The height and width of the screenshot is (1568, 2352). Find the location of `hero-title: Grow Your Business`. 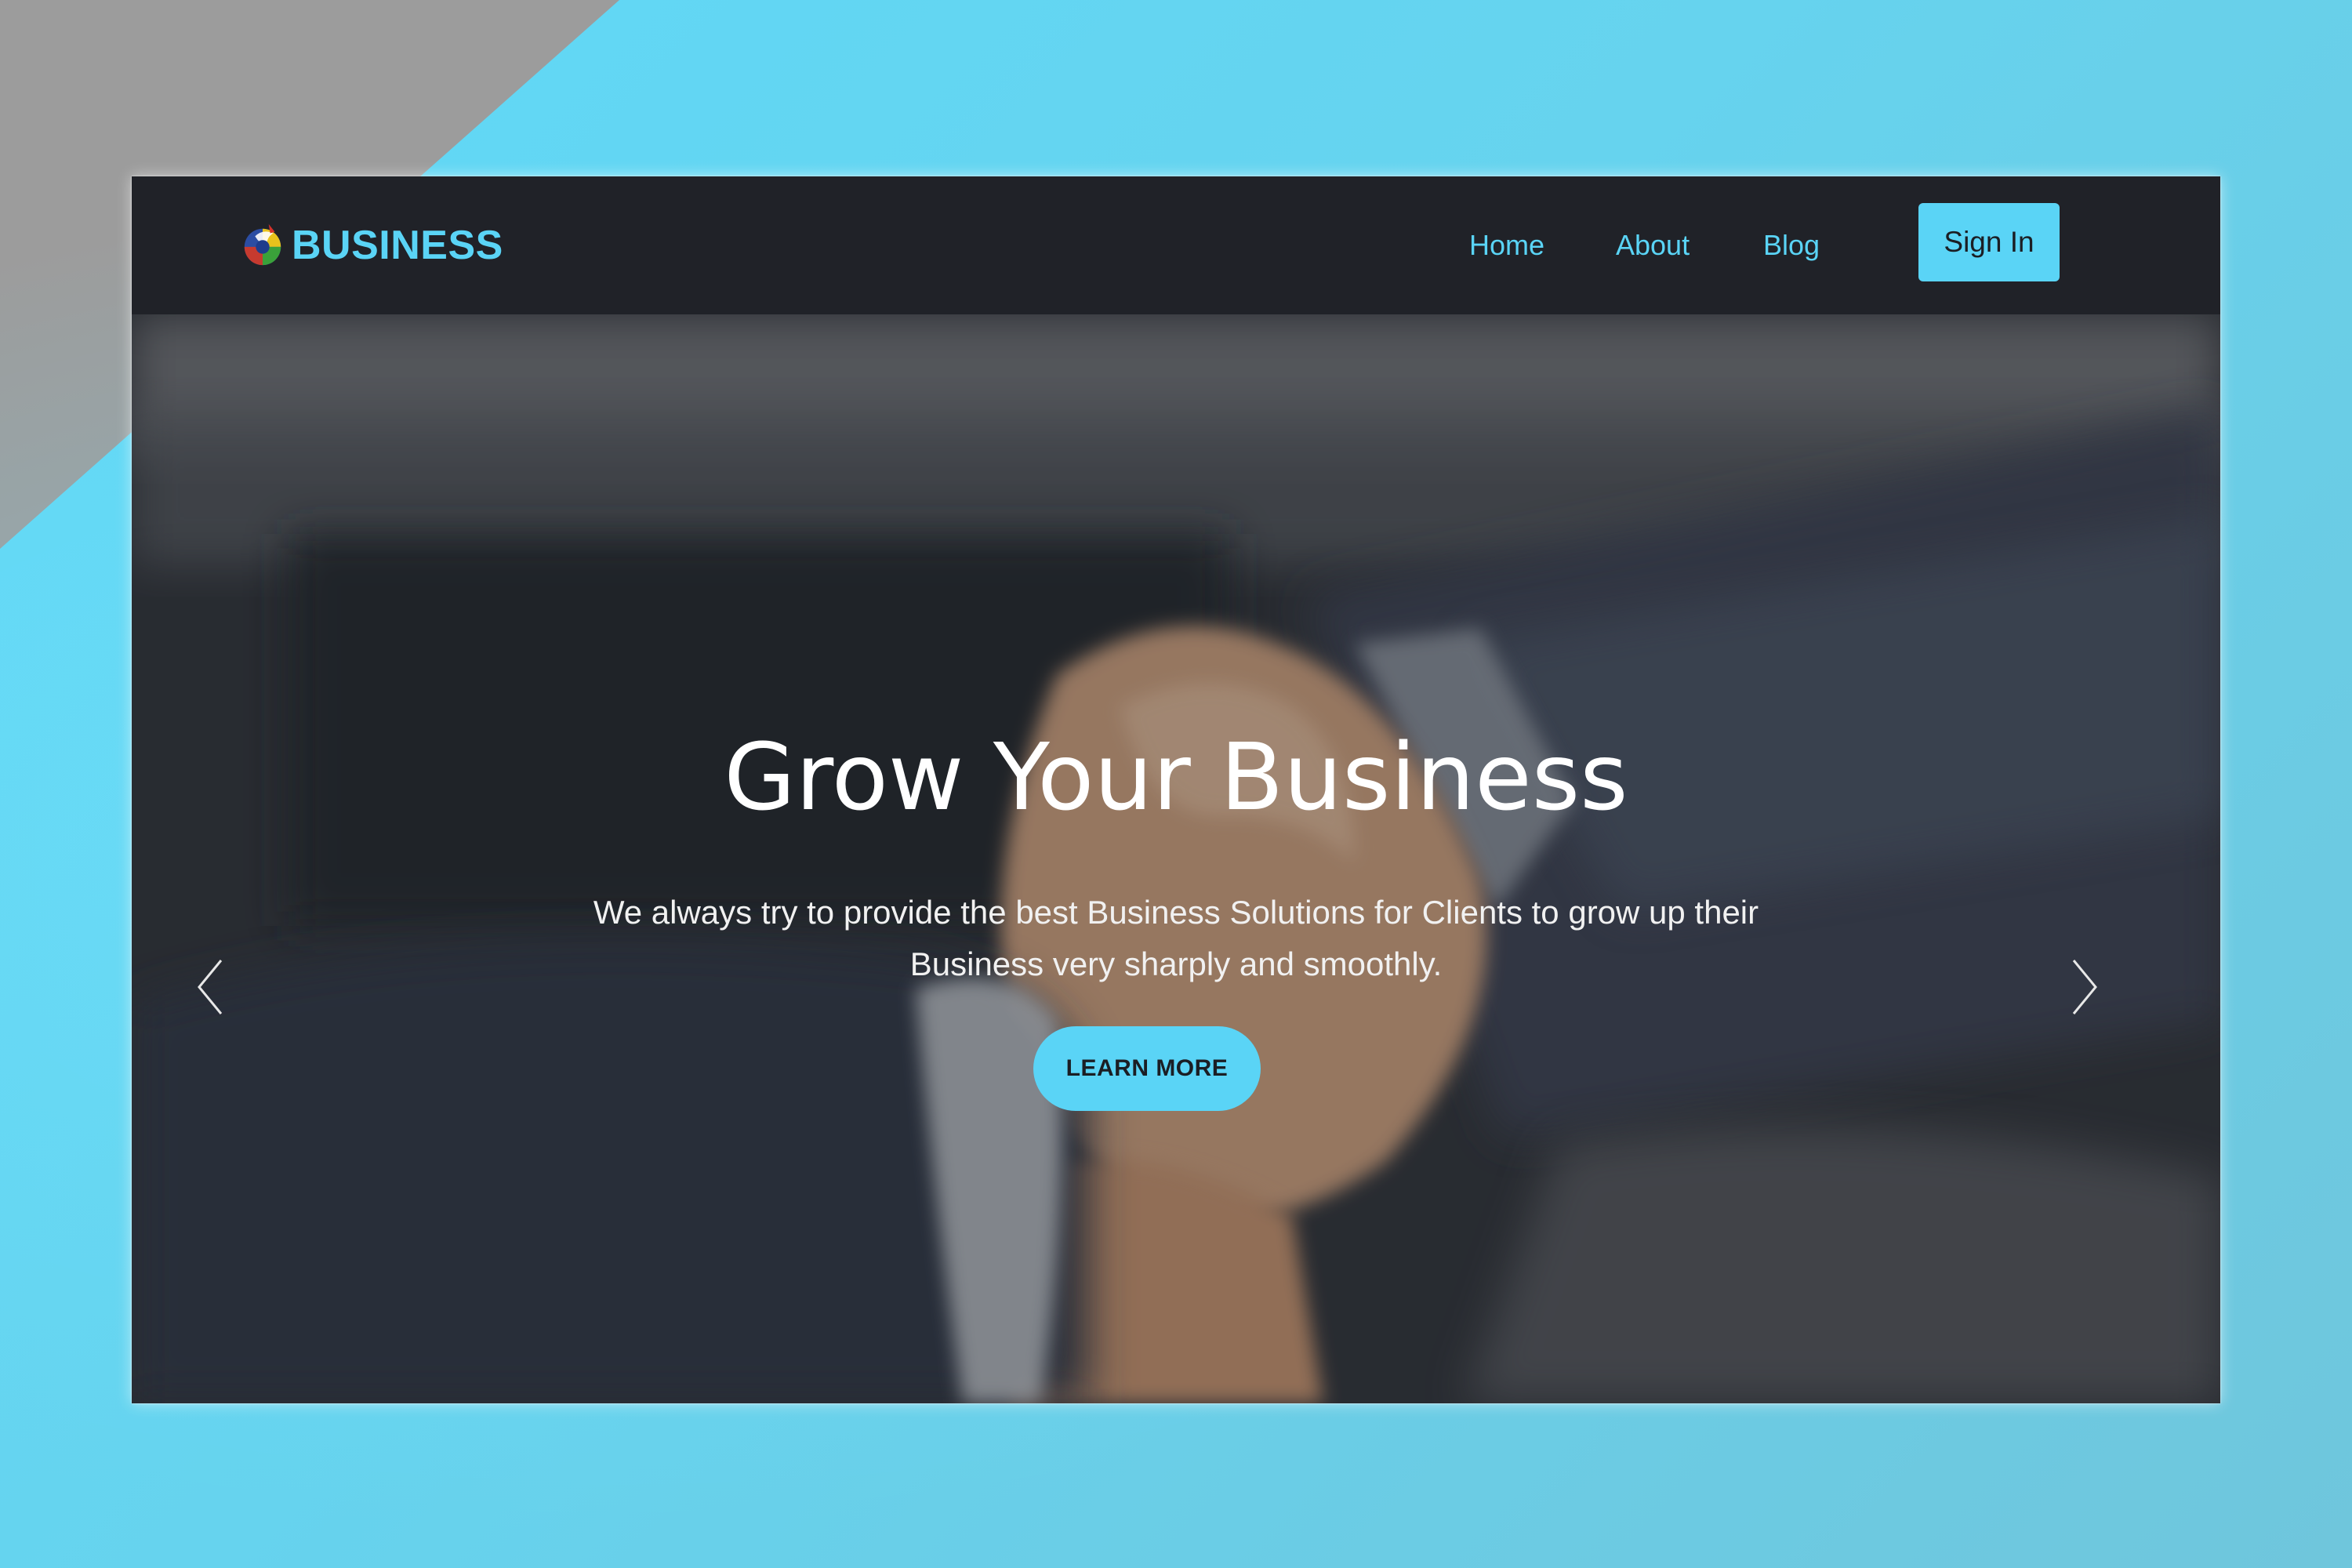

hero-title: Grow Your Business is located at coordinates (1176, 777).